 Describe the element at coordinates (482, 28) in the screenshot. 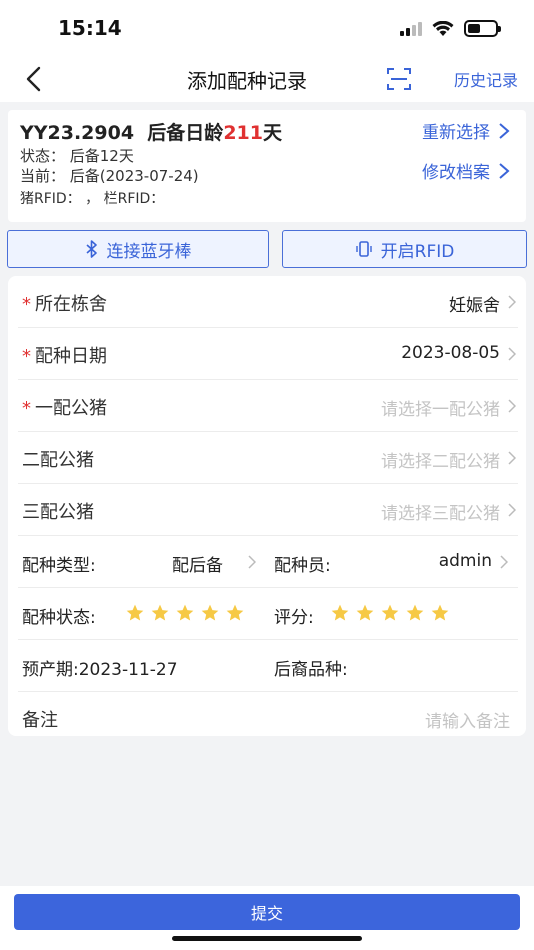

I see `battery-icon` at that location.